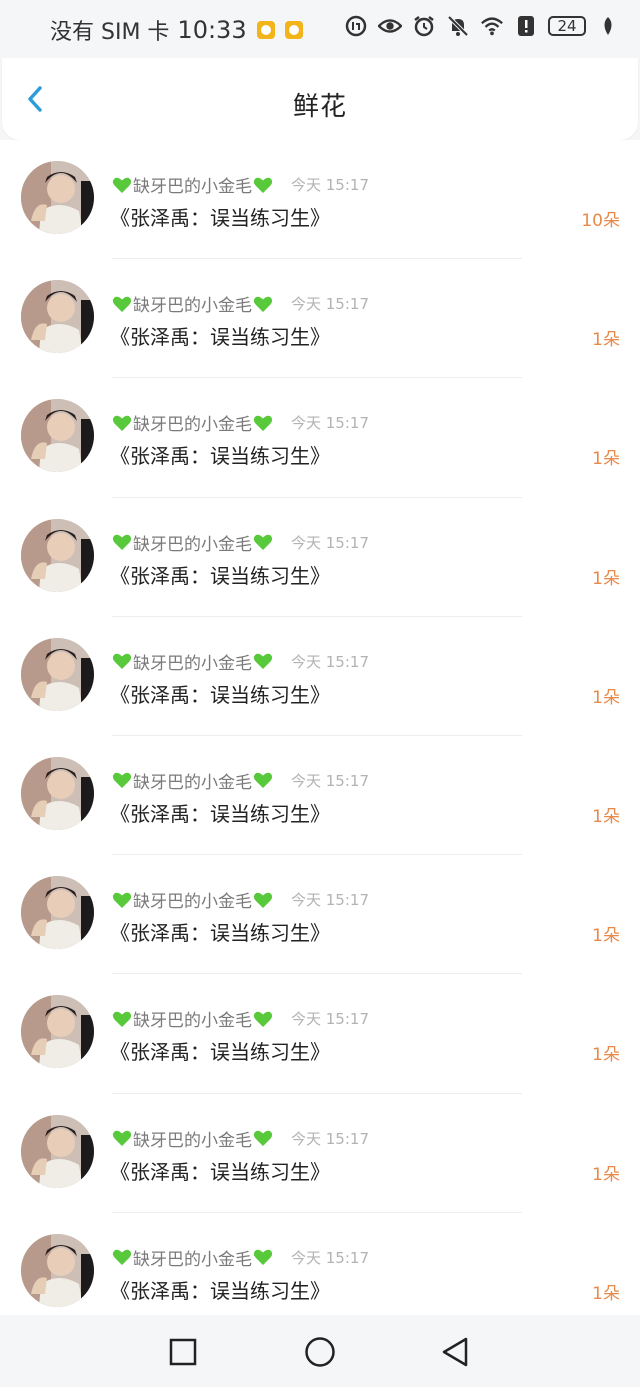  I want to click on home-icon, so click(320, 1352).